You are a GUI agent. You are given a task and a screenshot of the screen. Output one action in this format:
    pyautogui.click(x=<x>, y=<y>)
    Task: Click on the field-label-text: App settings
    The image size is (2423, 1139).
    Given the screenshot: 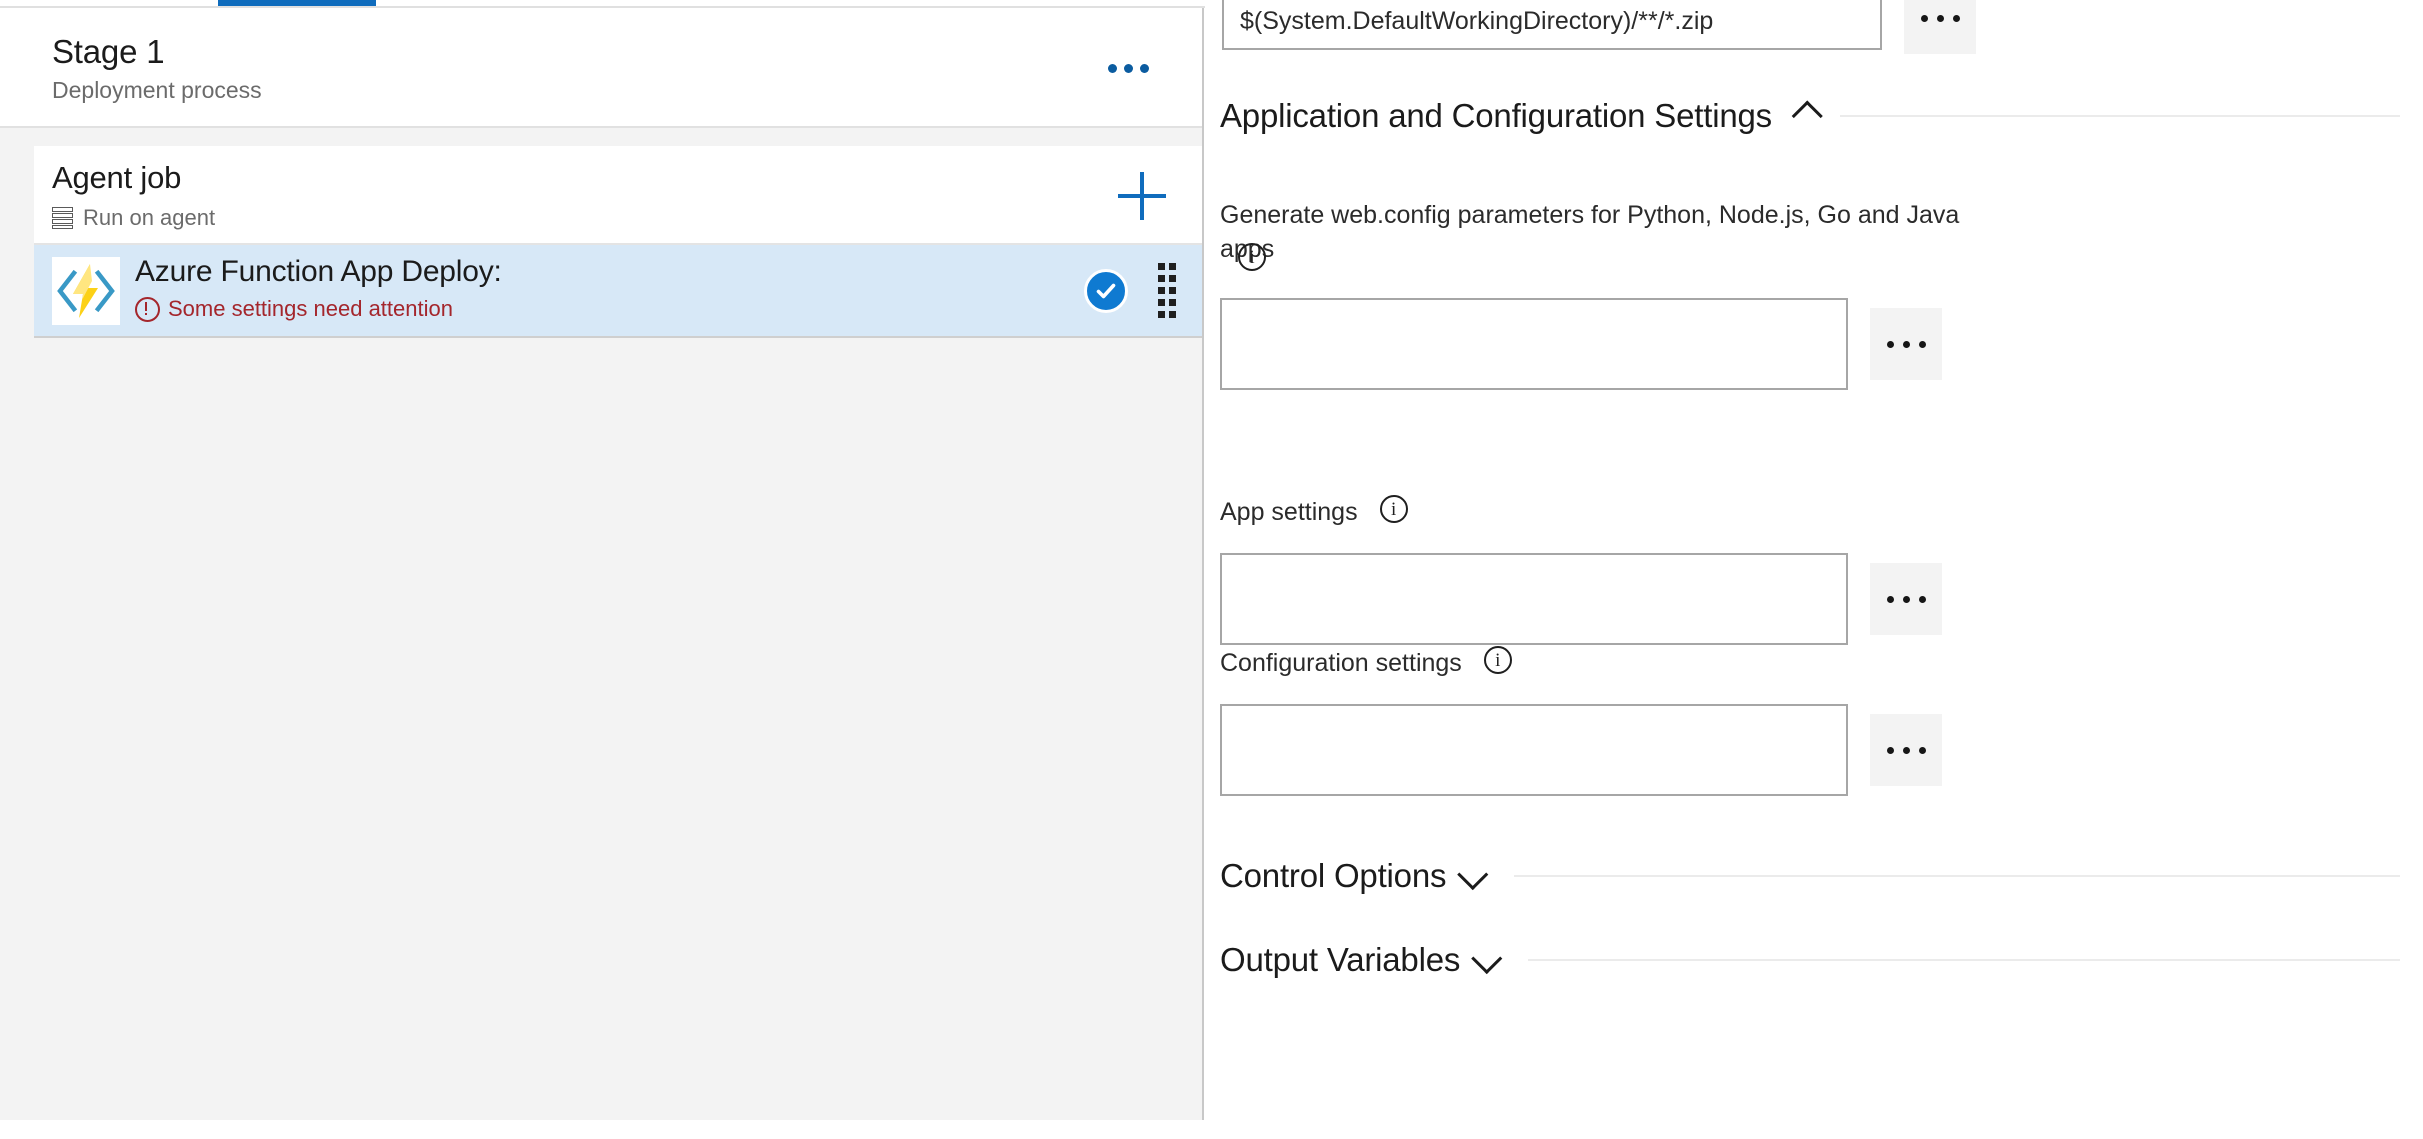 What is the action you would take?
    pyautogui.click(x=1289, y=512)
    